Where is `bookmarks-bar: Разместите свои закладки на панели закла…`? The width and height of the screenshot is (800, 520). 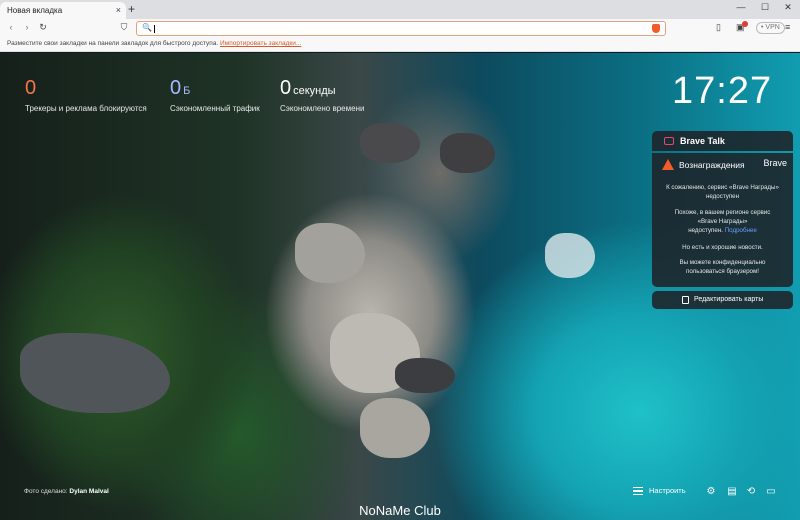 bookmarks-bar: Разместите свои закладки на панели закла… is located at coordinates (400, 45).